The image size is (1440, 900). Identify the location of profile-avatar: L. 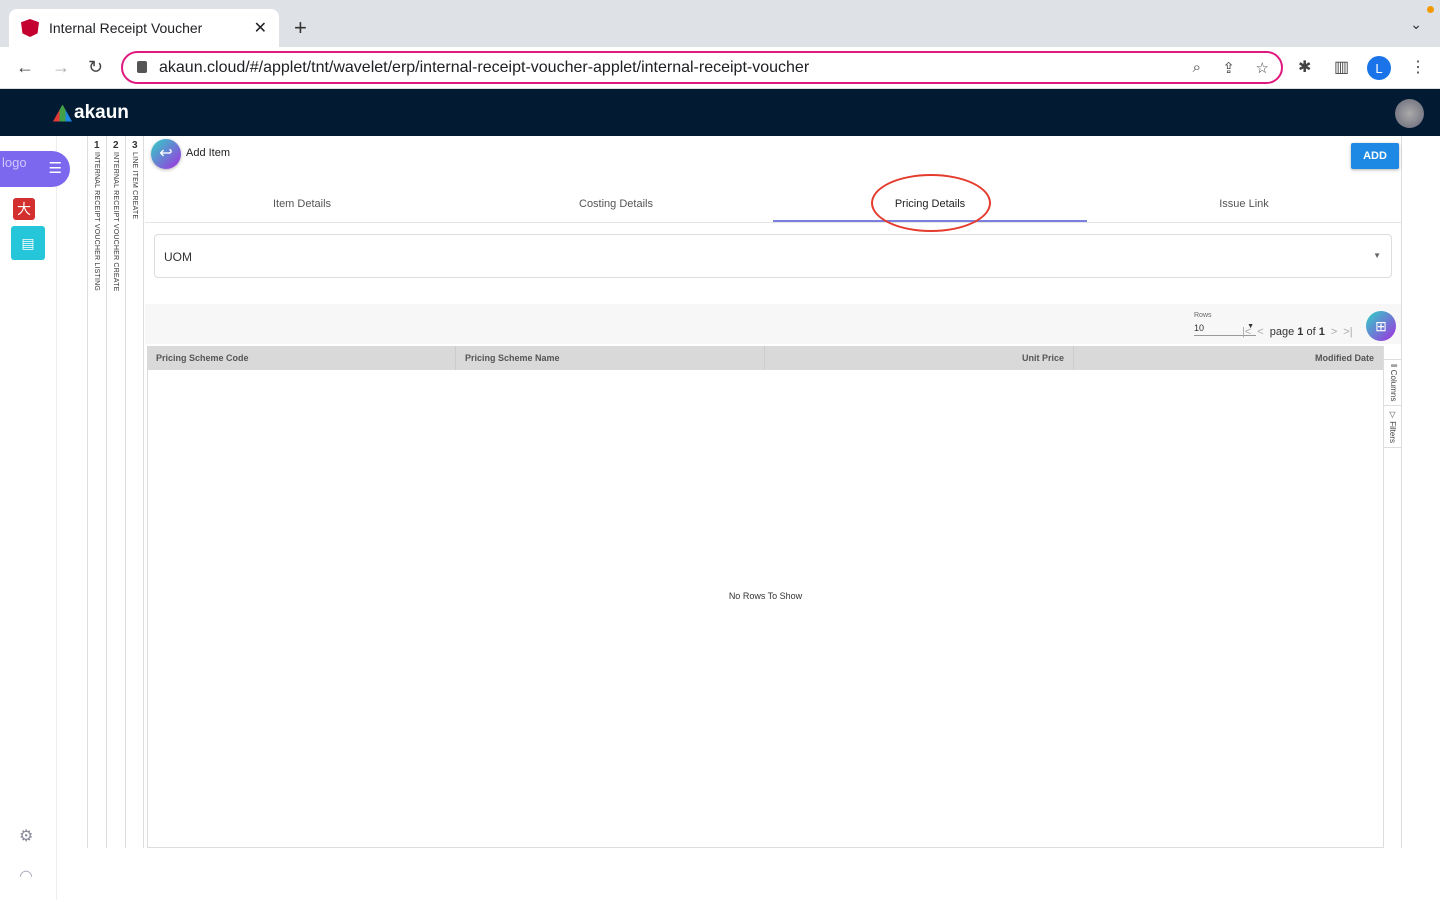
(1379, 68).